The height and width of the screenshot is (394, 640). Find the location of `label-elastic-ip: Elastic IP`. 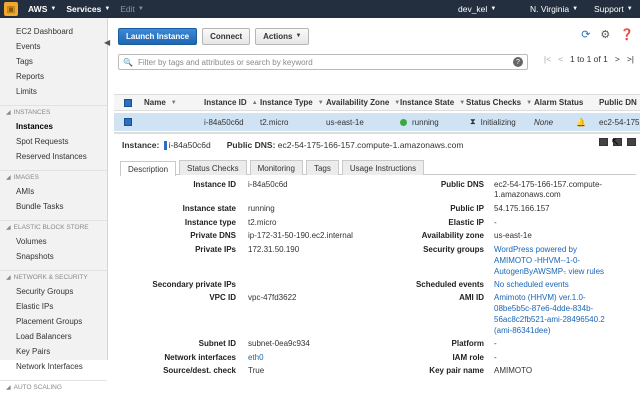

label-elastic-ip: Elastic IP is located at coordinates (466, 222).